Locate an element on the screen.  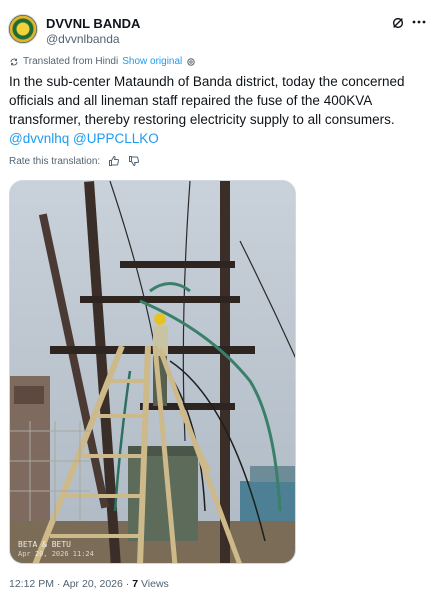
account-handle: @dvvnlbanda is located at coordinates (83, 39).